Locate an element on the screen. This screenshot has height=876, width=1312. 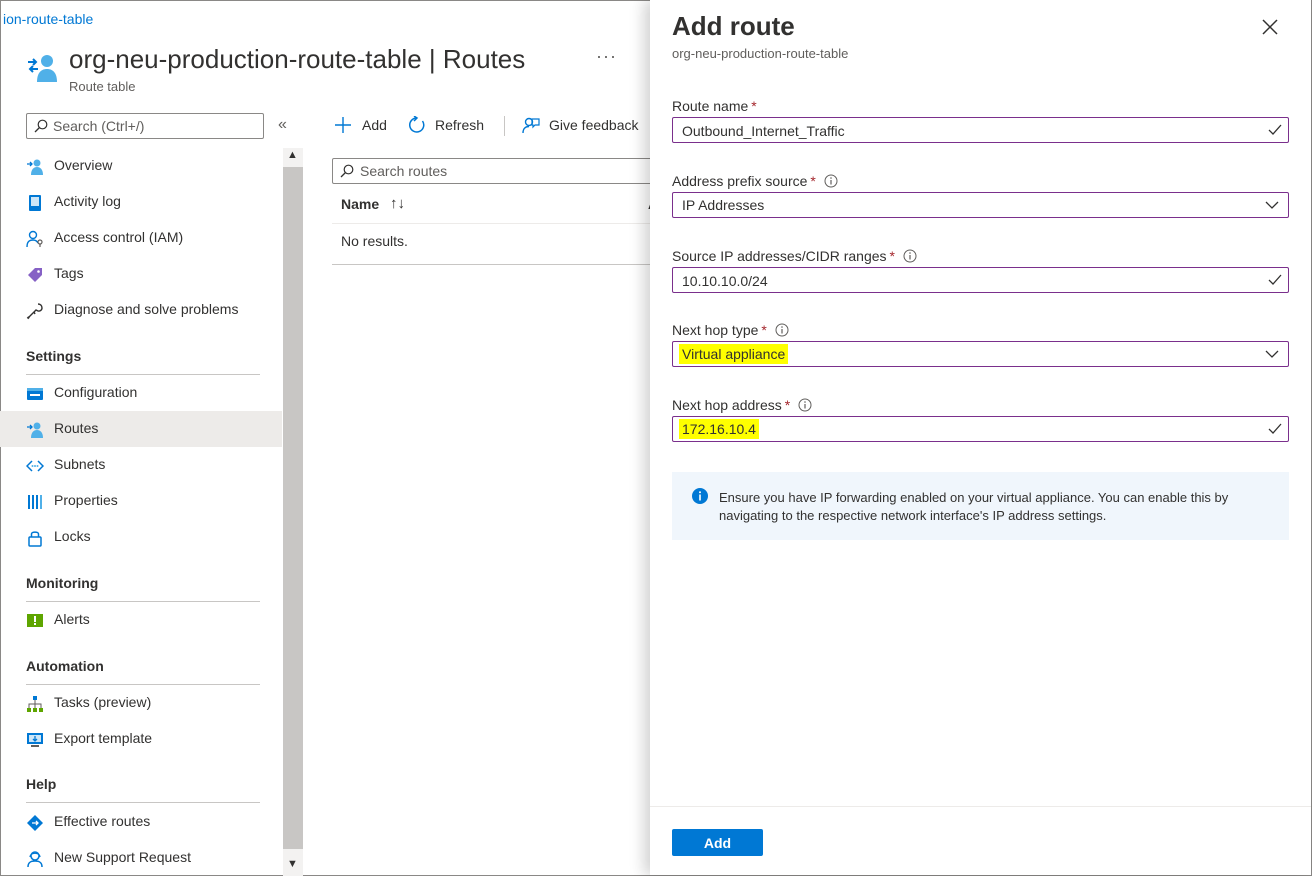
resource-name: org-neu-production-route-table is located at coordinates (245, 59).